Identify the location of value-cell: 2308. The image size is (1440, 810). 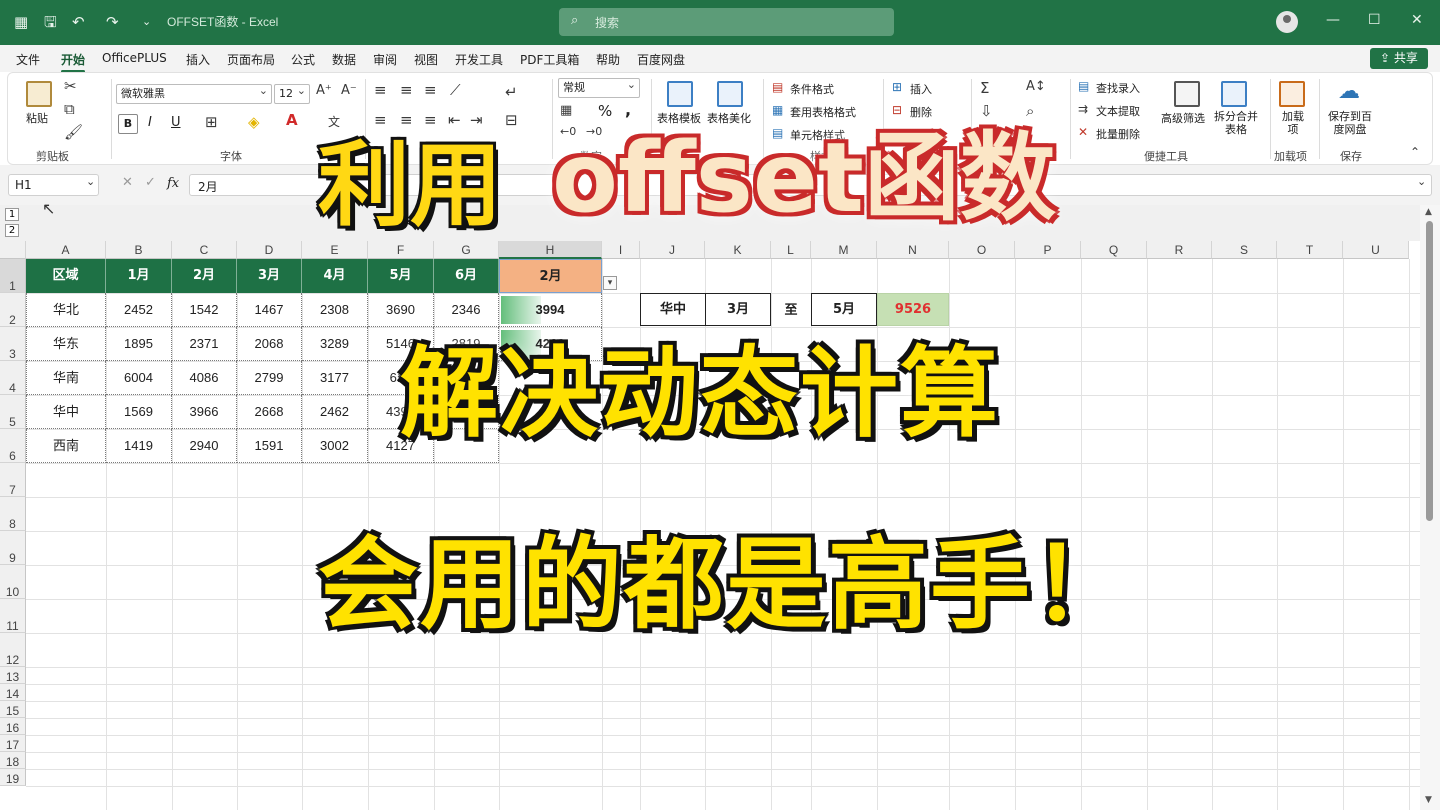
(335, 310).